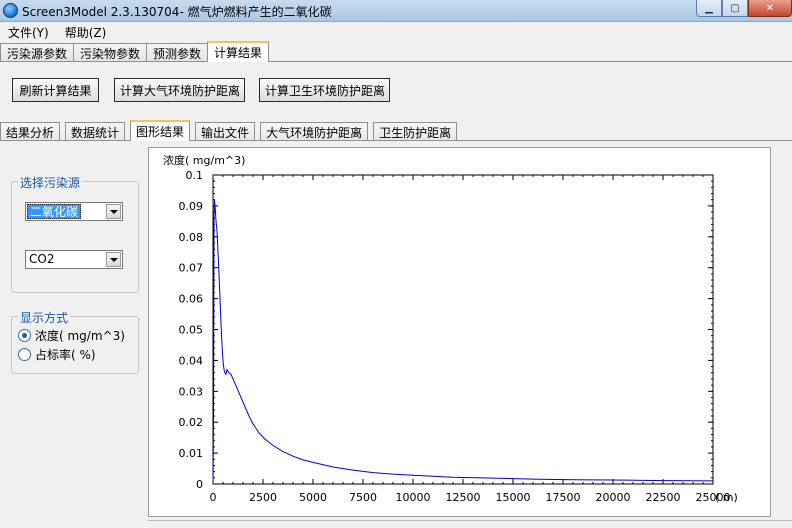 Image resolution: width=792 pixels, height=528 pixels. I want to click on source-select: 二氧化碳, so click(74, 211).